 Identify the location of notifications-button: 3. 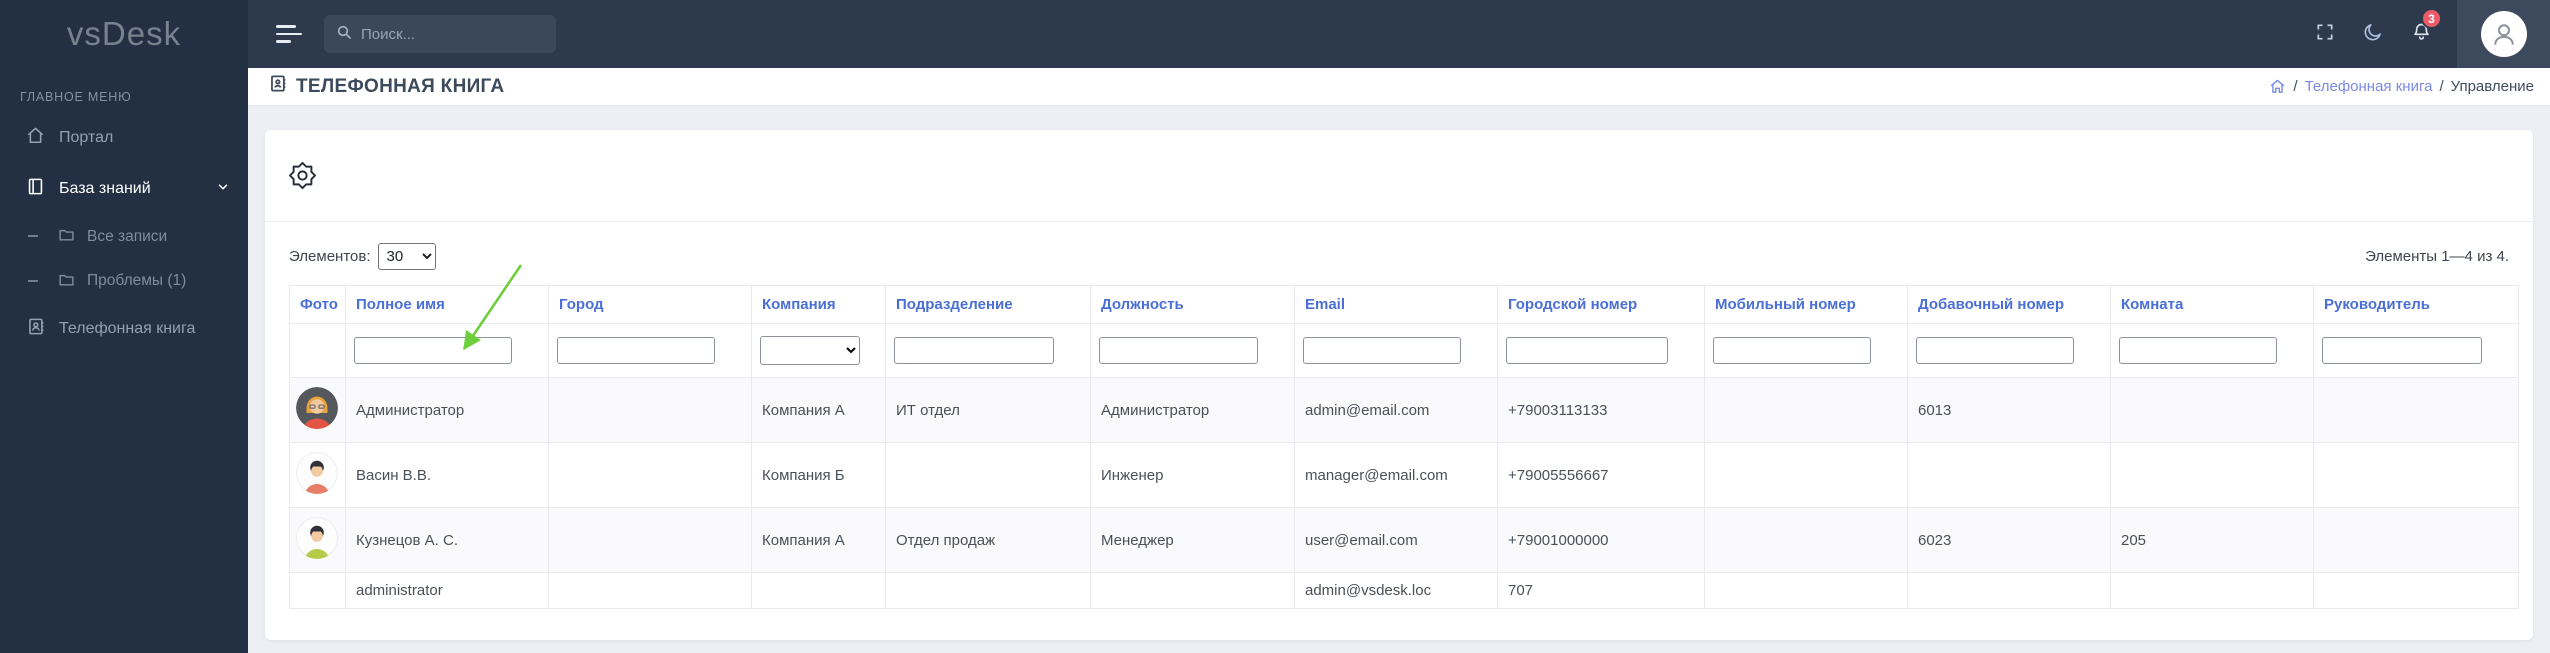
(2421, 34).